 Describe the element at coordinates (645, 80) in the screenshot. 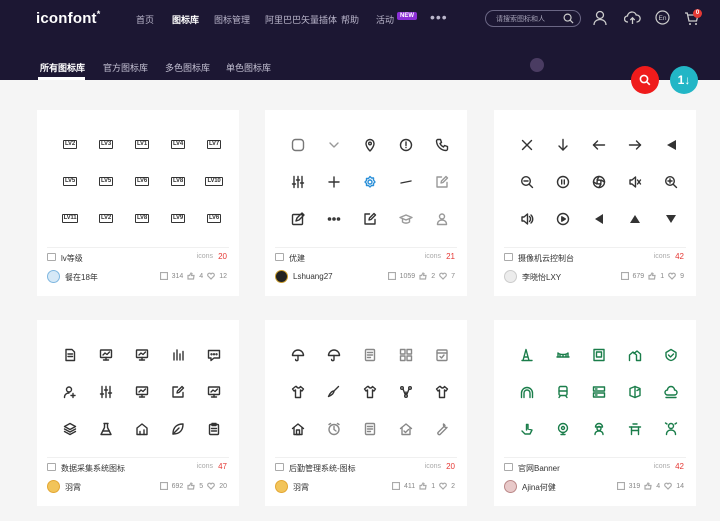

I see `search-fab-button` at that location.